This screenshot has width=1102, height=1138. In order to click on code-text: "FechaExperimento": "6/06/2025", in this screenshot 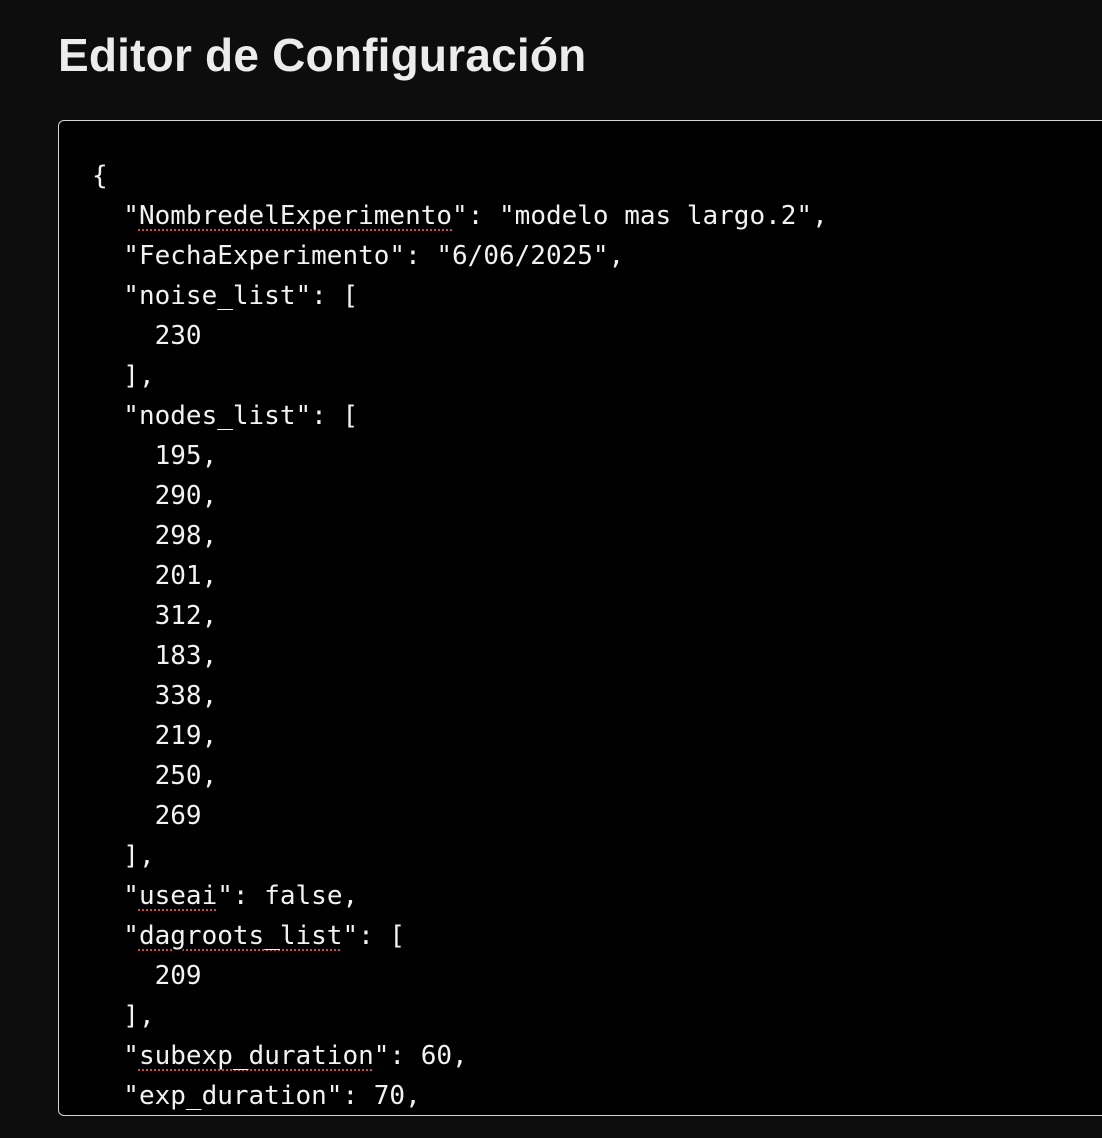, I will do `click(358, 256)`.